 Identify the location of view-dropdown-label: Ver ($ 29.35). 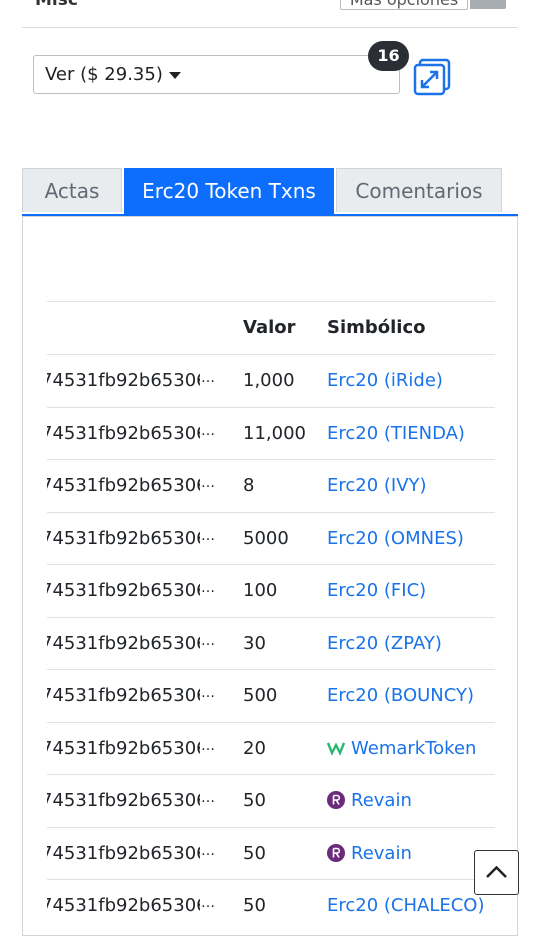
(113, 74).